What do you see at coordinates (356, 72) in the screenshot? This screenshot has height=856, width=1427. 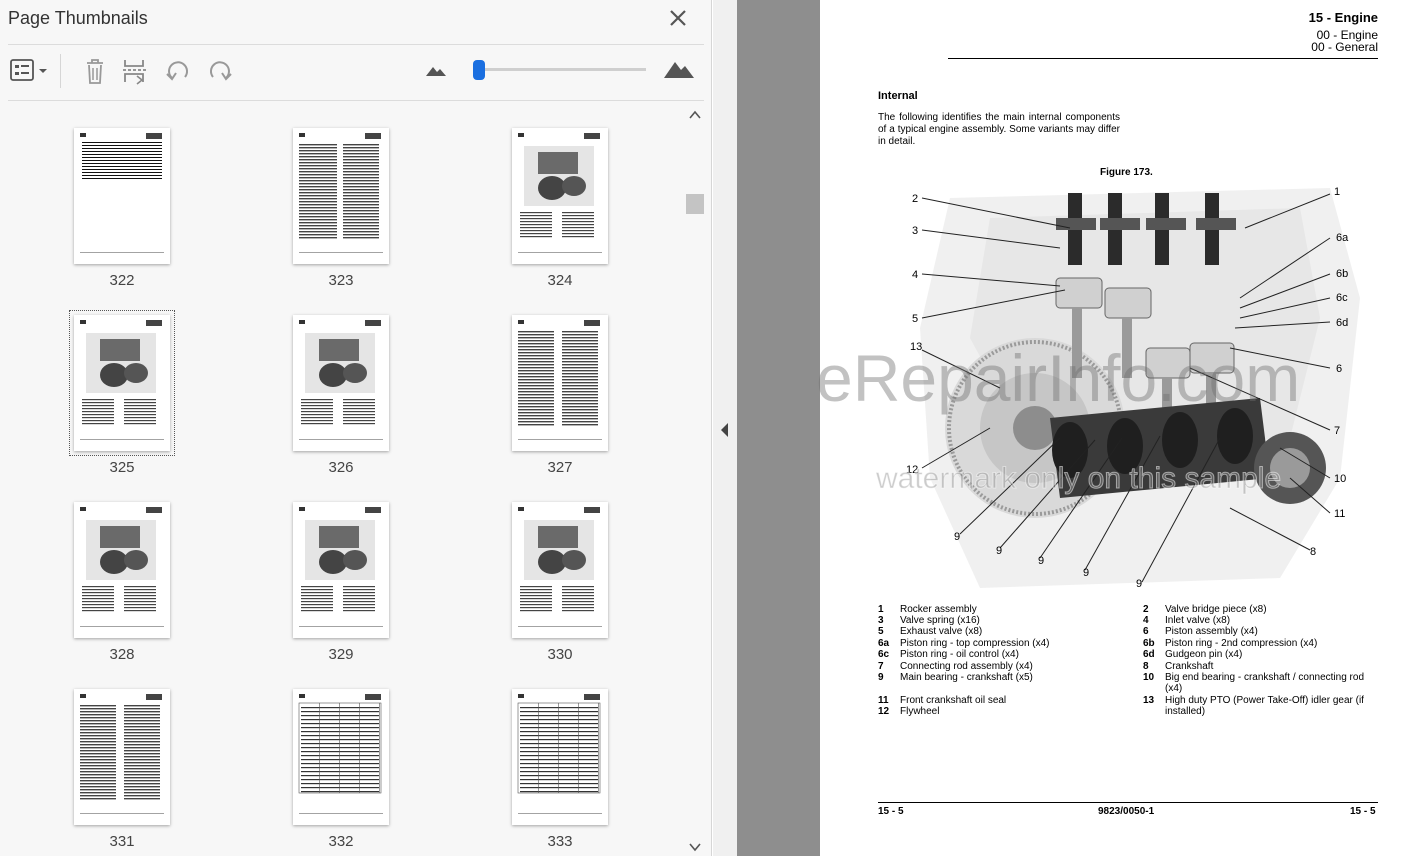 I see `thumbnail-toolbar` at bounding box center [356, 72].